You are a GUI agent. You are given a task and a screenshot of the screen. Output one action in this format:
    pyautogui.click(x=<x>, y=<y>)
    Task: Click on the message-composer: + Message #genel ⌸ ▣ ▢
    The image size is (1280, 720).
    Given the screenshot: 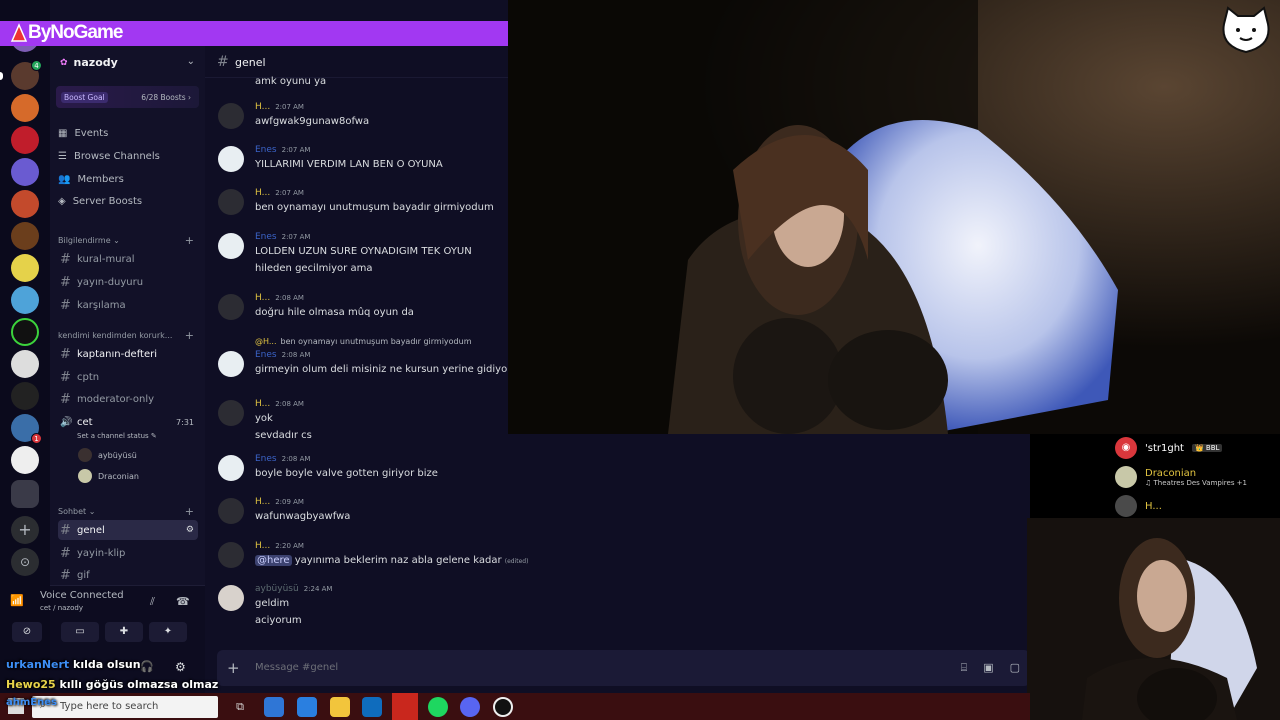 What is the action you would take?
    pyautogui.click(x=623, y=668)
    